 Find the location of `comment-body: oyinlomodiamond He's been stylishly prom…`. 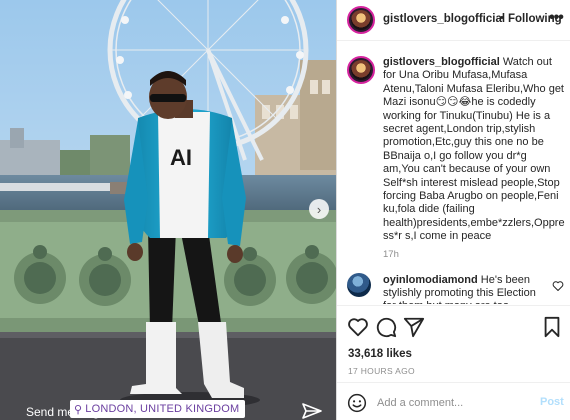

comment-body: oyinlomodiamond He's been stylishly prom… is located at coordinates (465, 289).